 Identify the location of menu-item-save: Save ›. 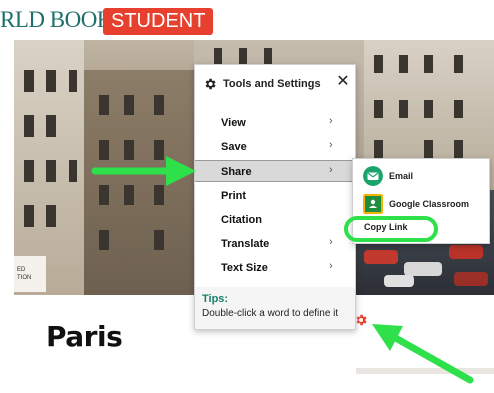
(275, 147).